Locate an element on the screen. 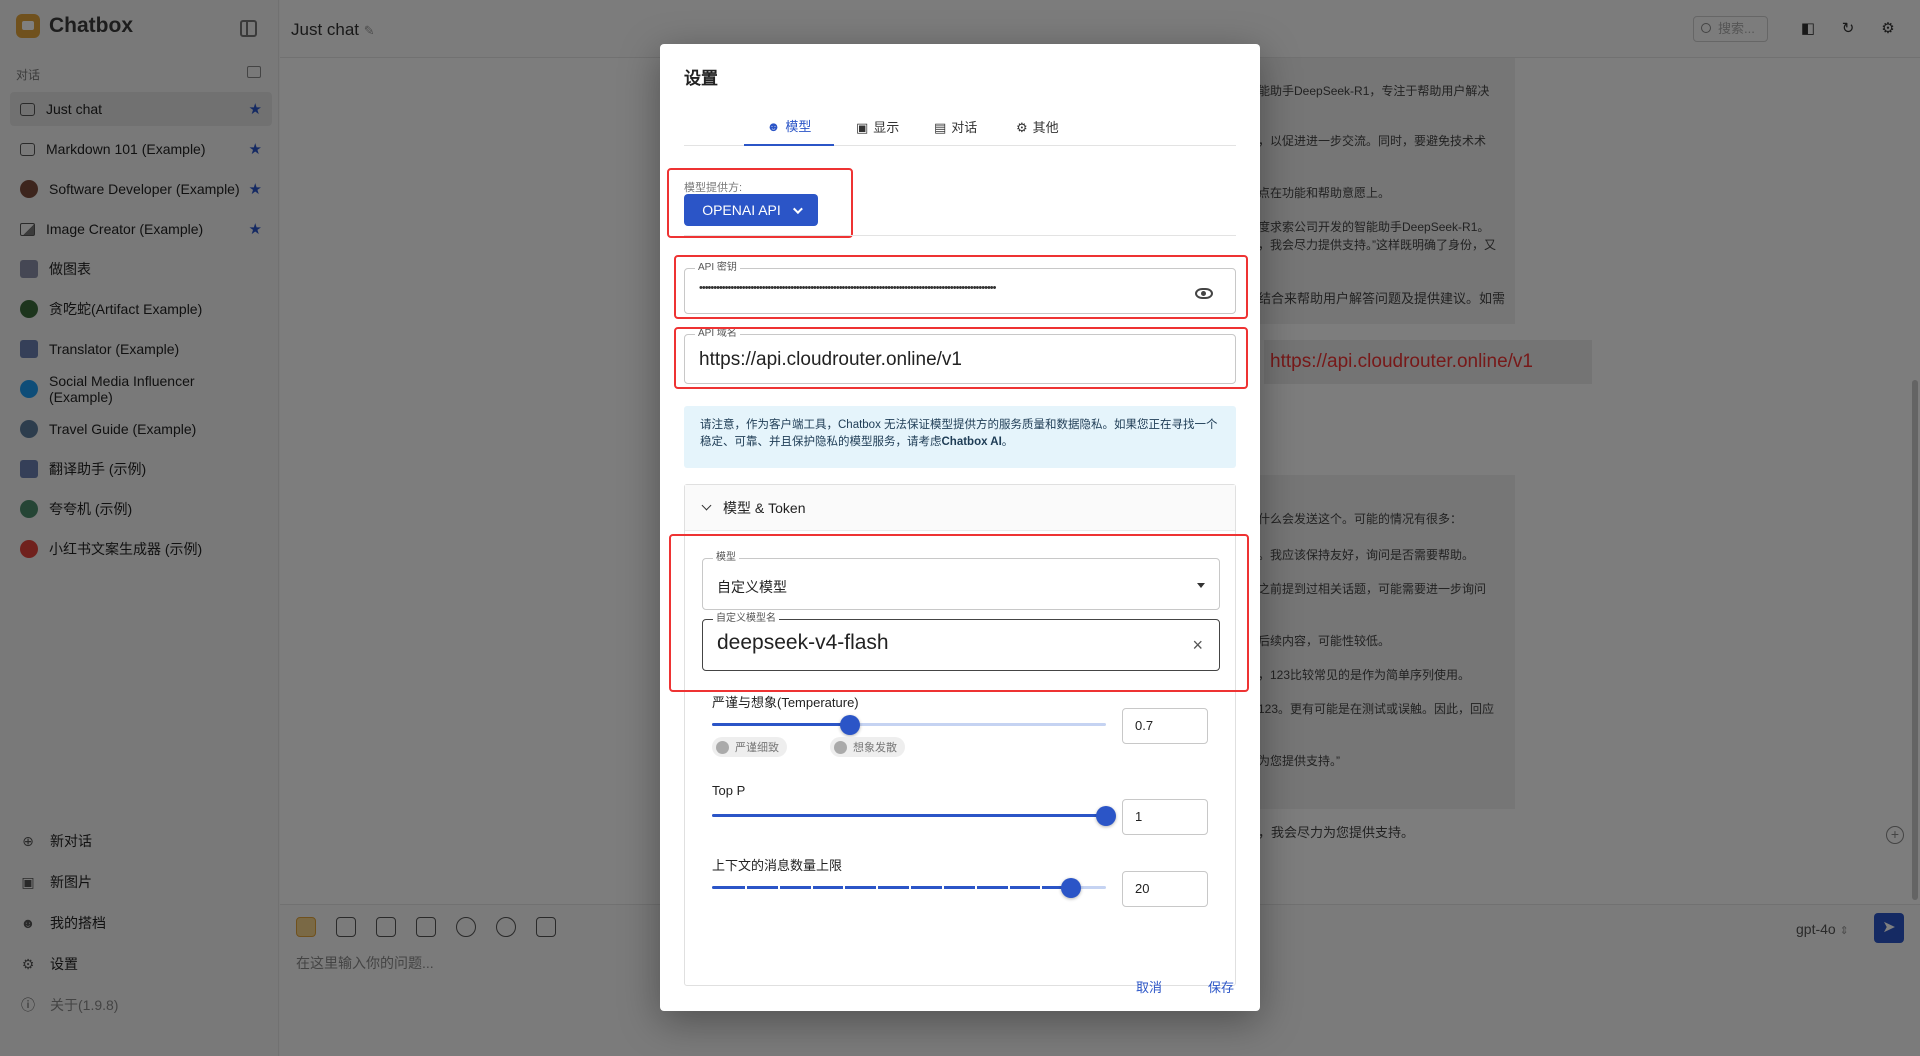 This screenshot has width=1920, height=1056. tab-chat: ▤ 对话 is located at coordinates (955, 128).